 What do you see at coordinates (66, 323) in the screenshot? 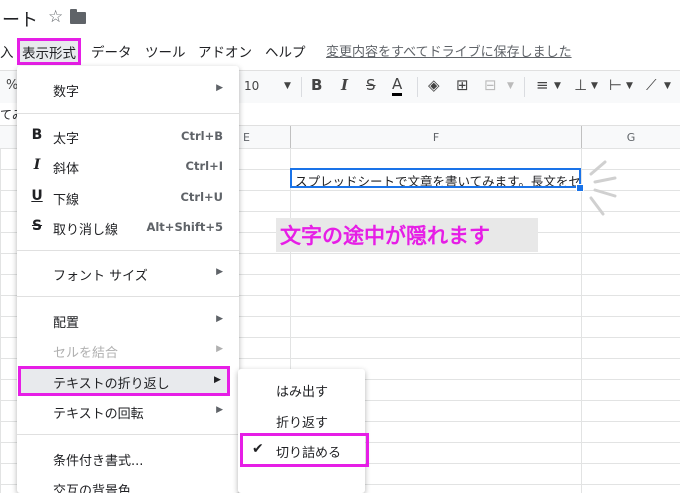
I see `menu-item-label: 配置` at bounding box center [66, 323].